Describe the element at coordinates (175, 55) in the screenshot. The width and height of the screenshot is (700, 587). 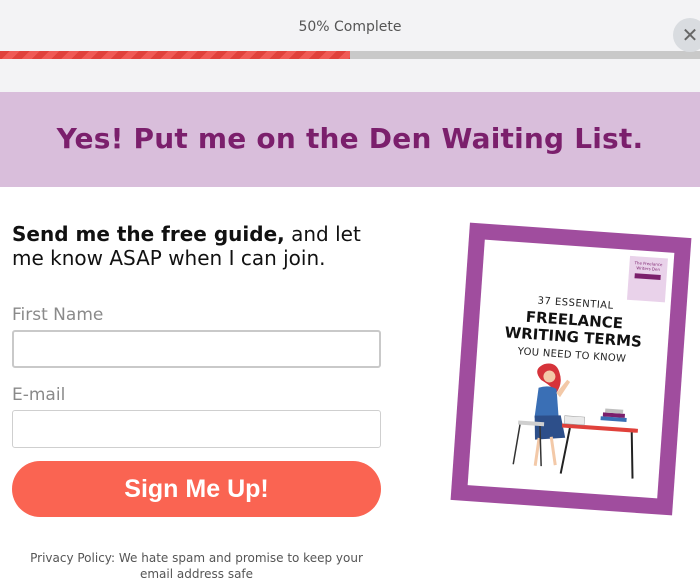
I see `progress-bar-fill` at that location.